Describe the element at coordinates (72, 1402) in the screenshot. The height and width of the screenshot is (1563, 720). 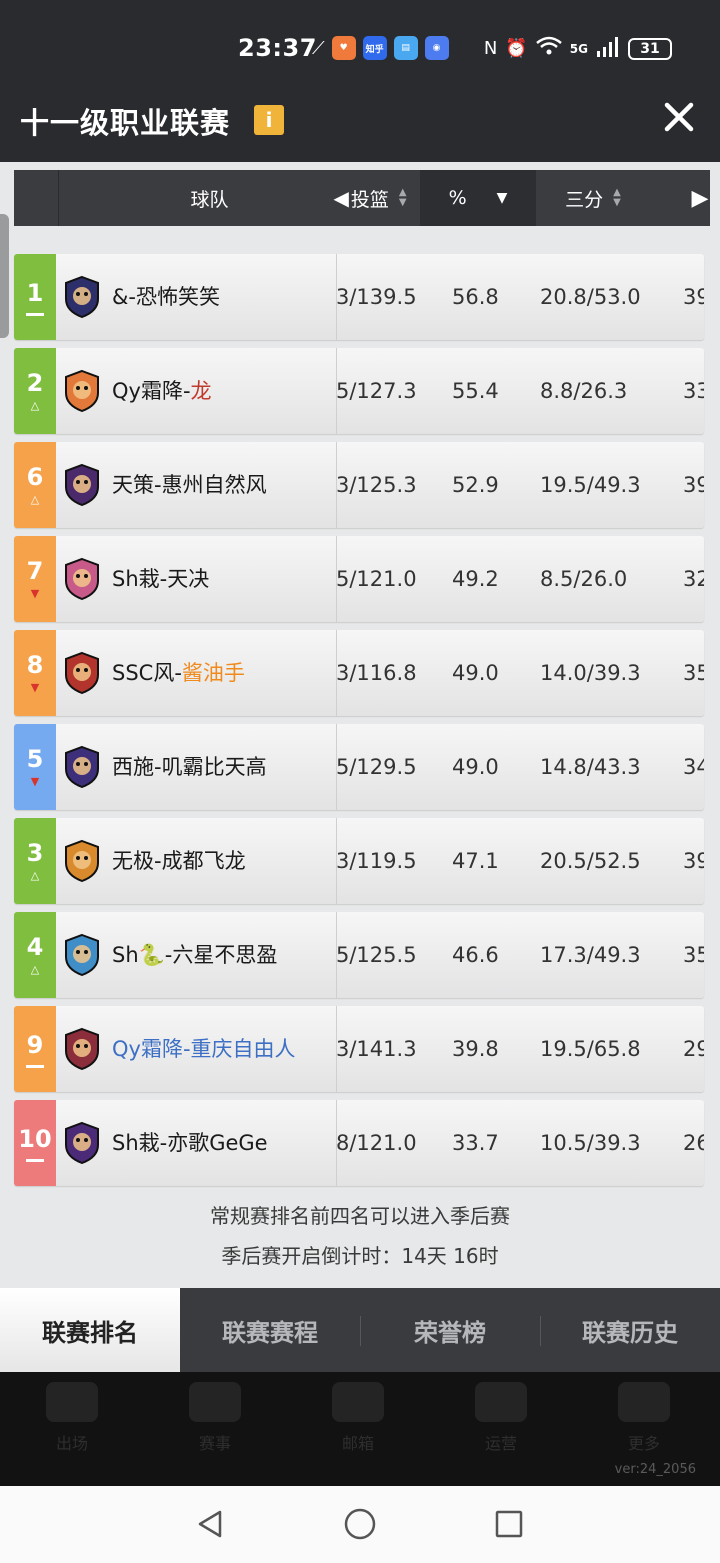
I see `play-icon` at that location.